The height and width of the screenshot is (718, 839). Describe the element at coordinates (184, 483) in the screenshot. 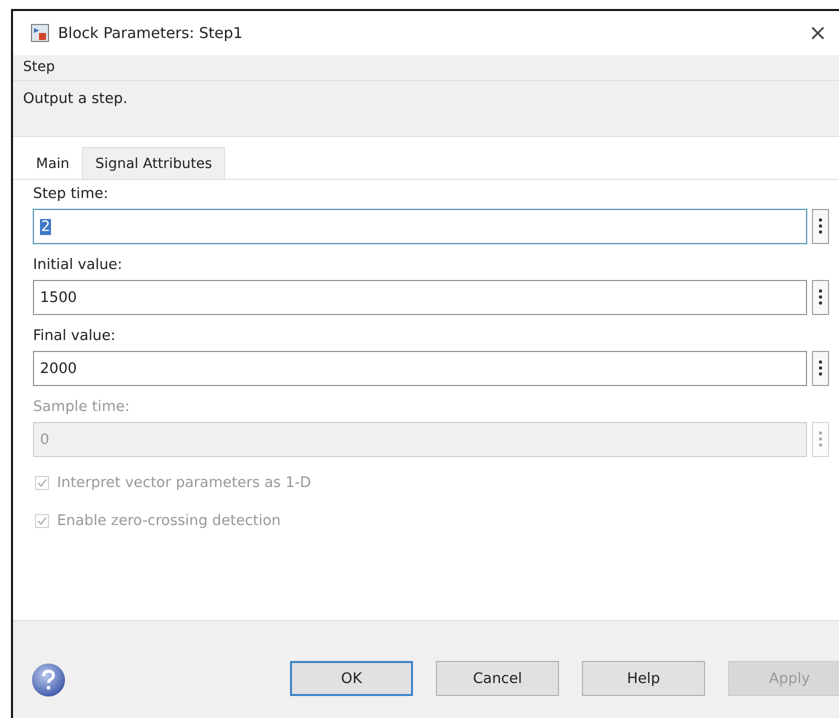

I see `checkbox-label: Interpret vector parameters as 1-D` at that location.